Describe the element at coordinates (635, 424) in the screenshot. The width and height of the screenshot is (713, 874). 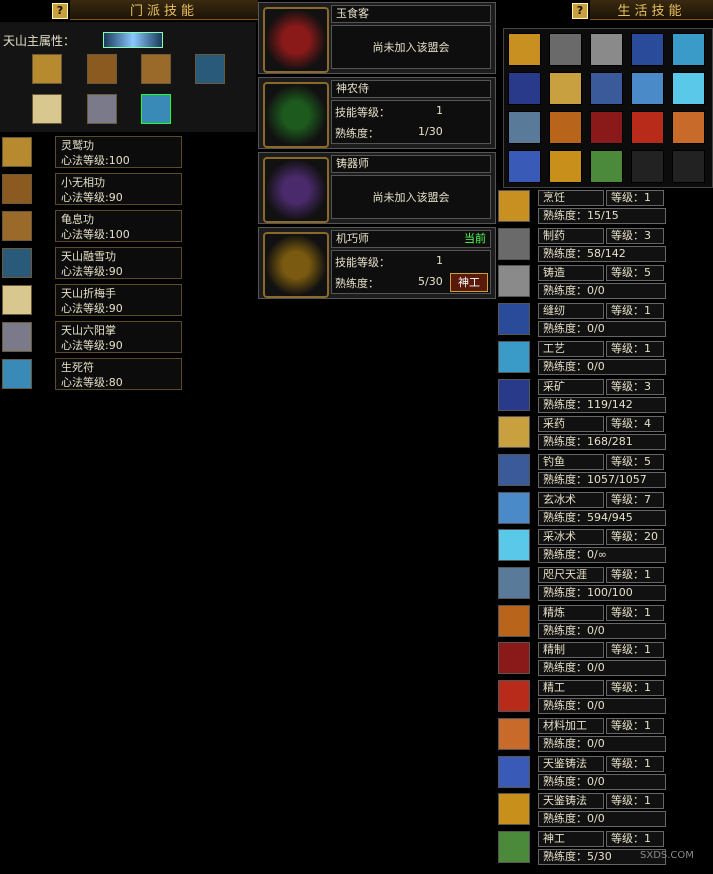
I see `life-skill-level: 等级：4` at that location.